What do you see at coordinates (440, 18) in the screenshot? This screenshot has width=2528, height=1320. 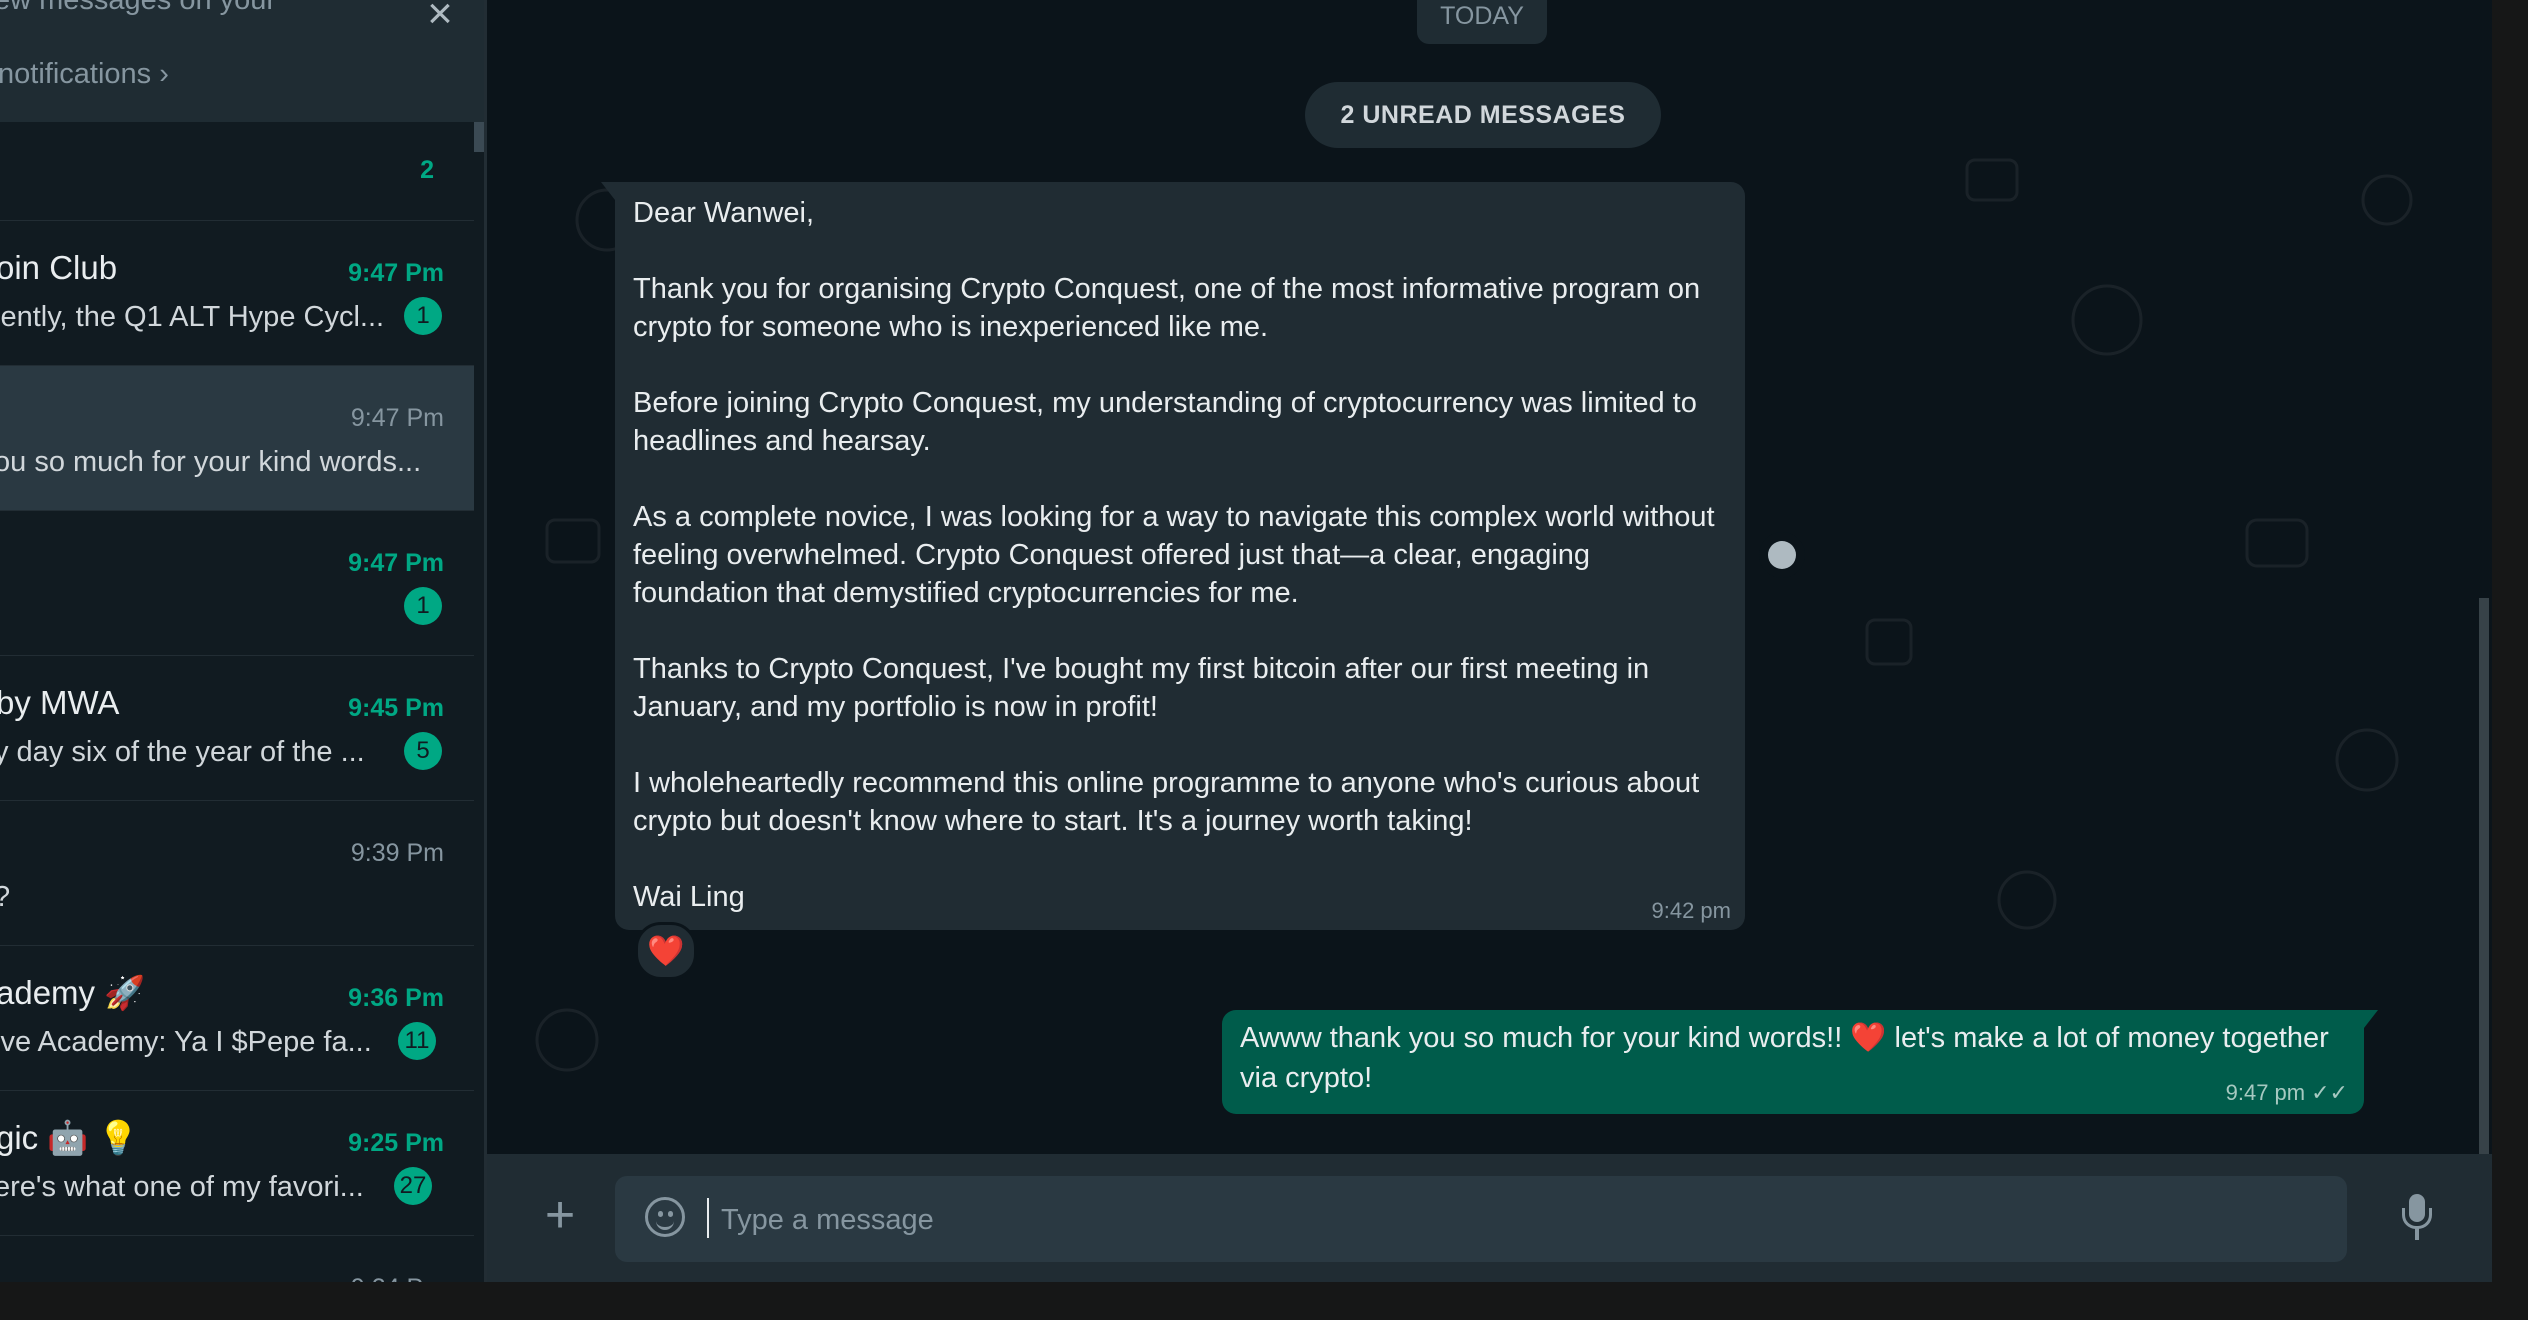 I see `close-icon: ×` at bounding box center [440, 18].